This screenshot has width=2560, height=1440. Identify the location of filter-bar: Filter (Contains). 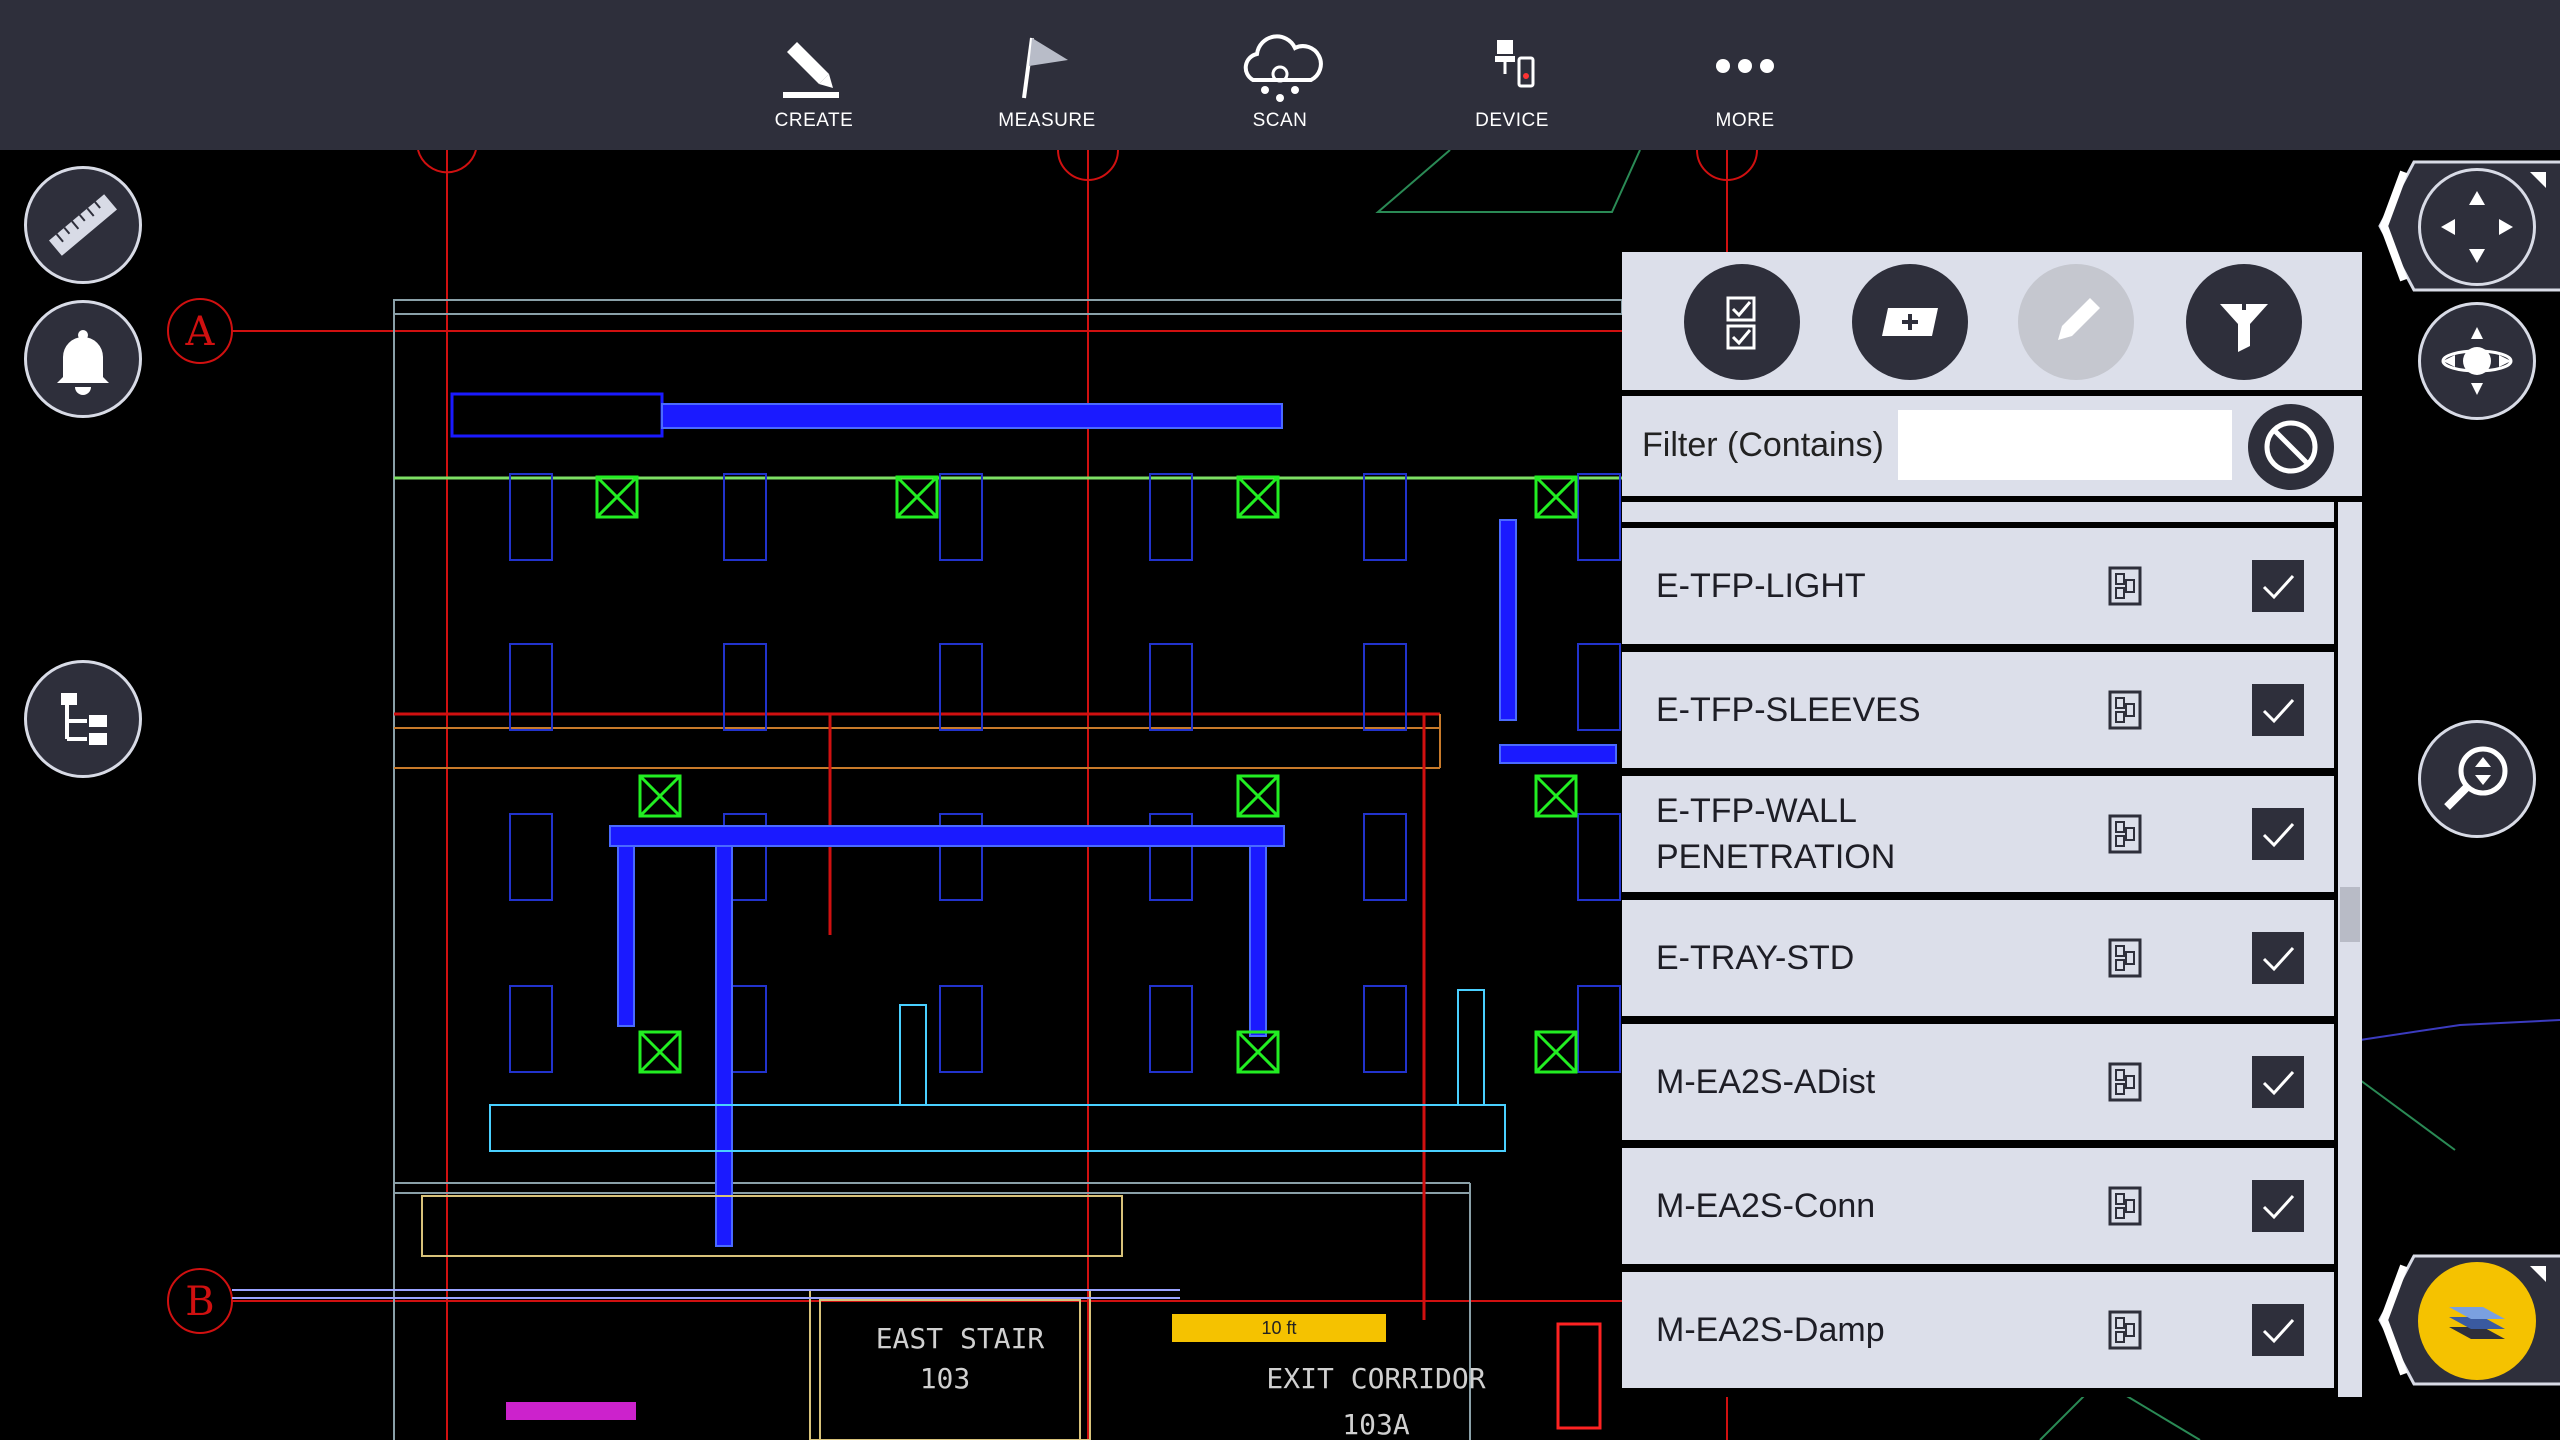
(1992, 446).